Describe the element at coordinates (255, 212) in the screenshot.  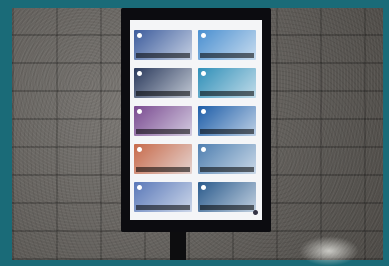
I see `power-indicator` at that location.